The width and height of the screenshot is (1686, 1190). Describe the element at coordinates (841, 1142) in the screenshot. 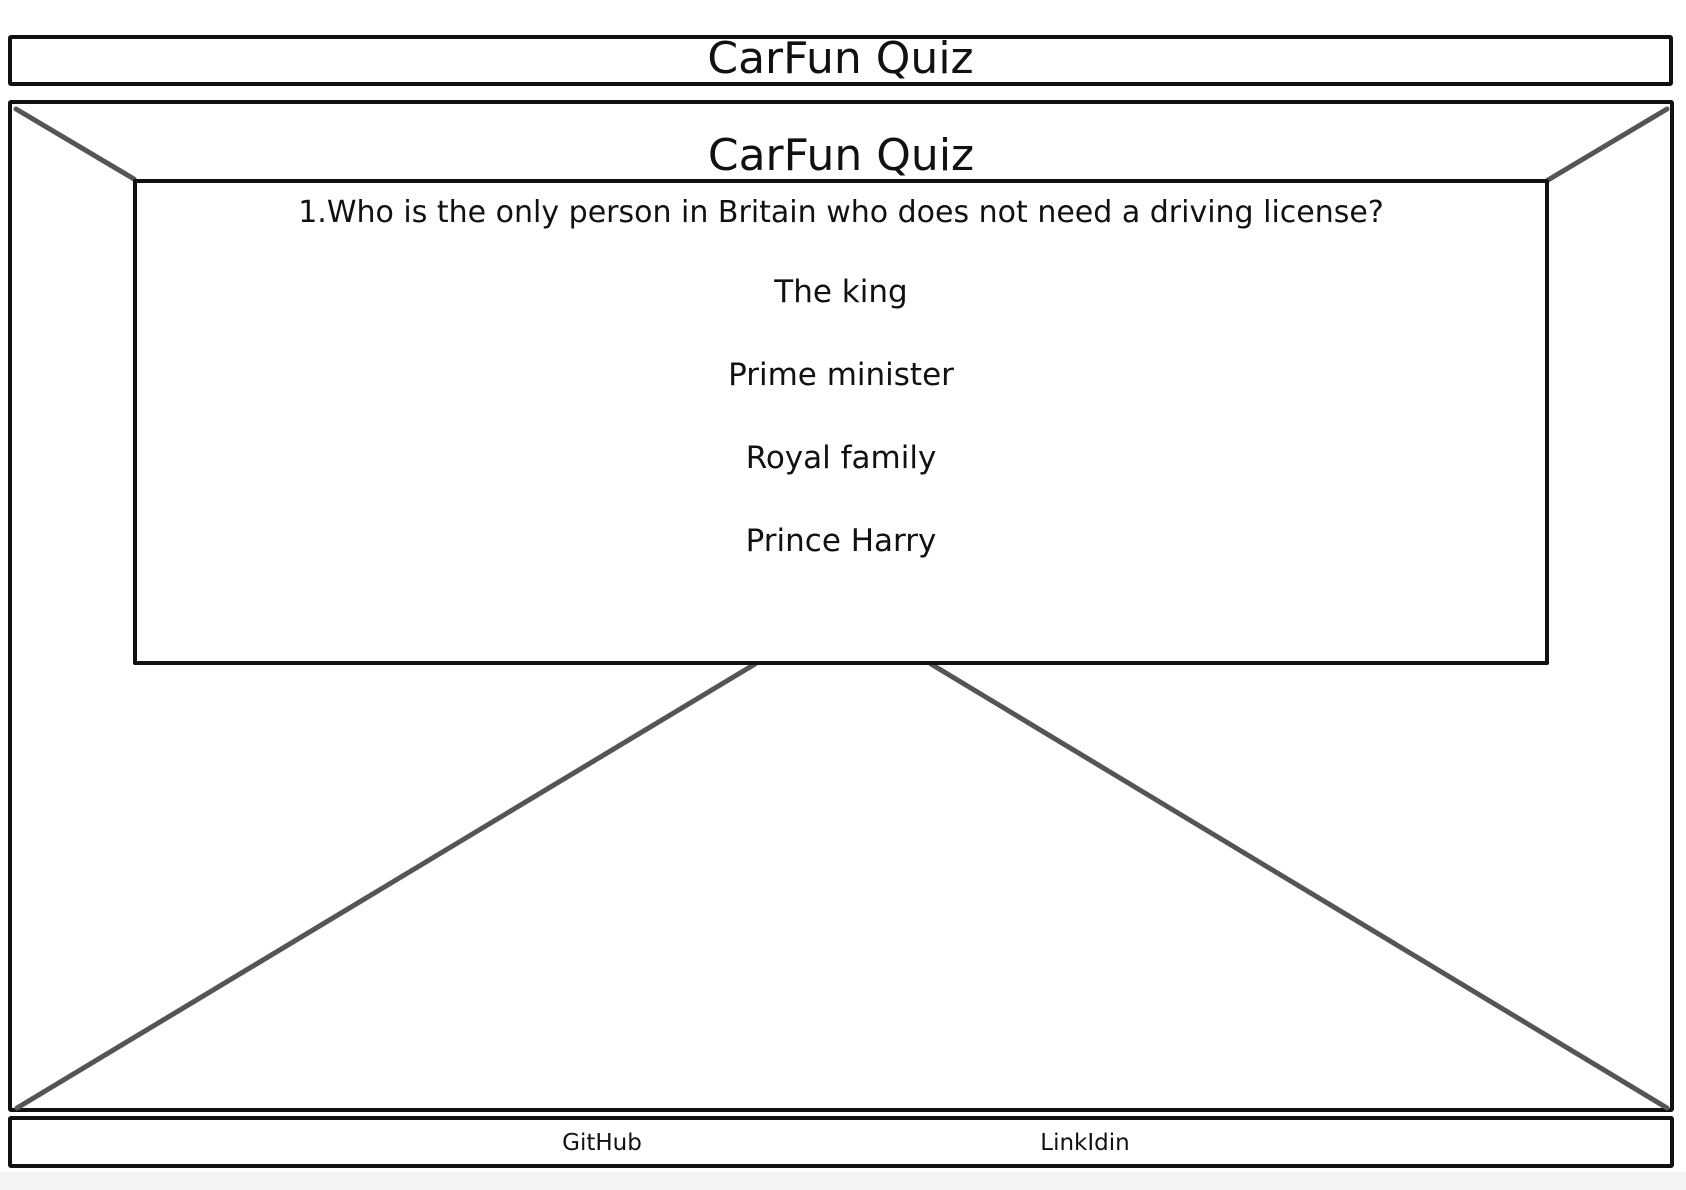

I see `footer-bar: GitHub LinkIdin` at that location.